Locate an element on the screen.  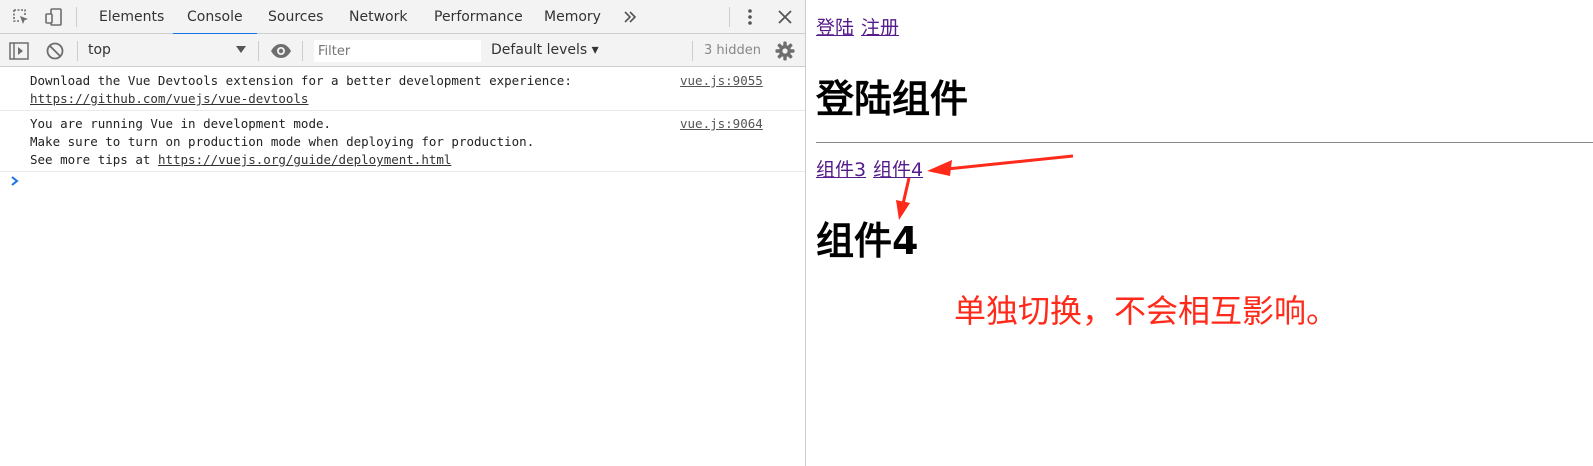
tabbar-divider-right is located at coordinates (729, 17).